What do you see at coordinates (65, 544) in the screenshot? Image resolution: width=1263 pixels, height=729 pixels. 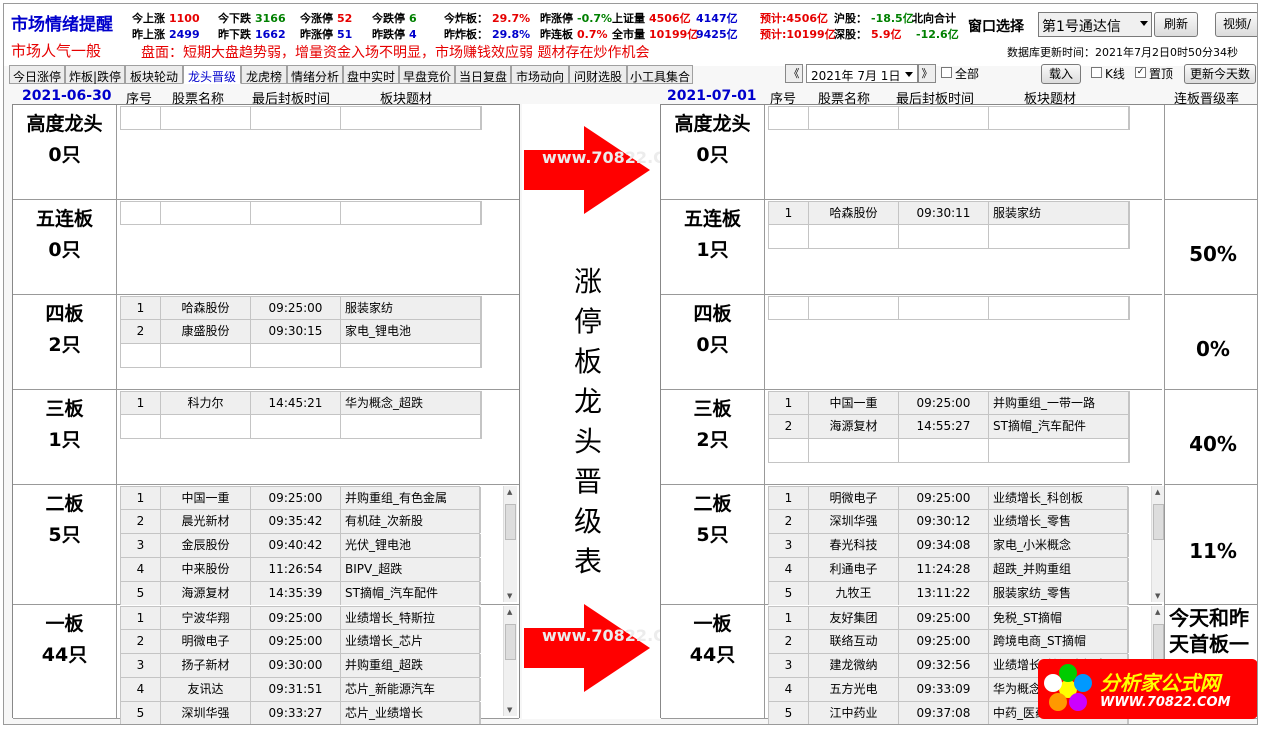 I see `tier-label: 二板 5只` at bounding box center [65, 544].